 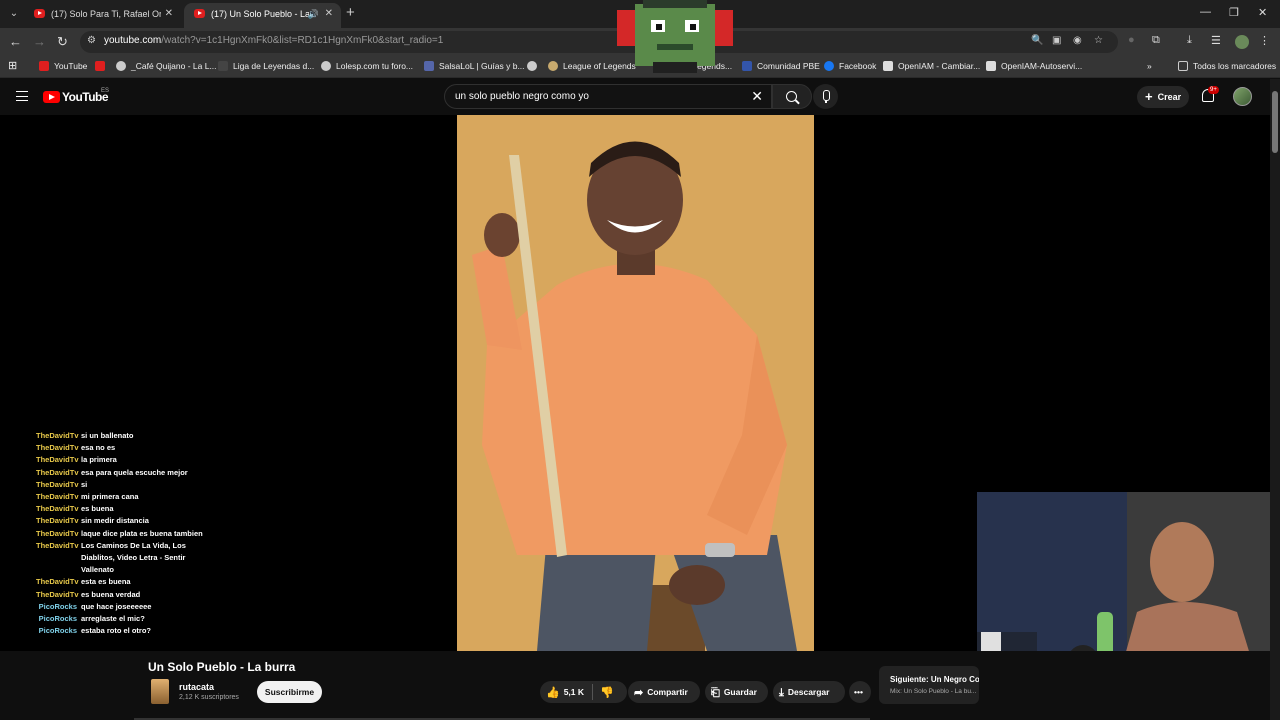 I want to click on chat-message: TheDavidTv mi primera cana, so click(x=126, y=497).